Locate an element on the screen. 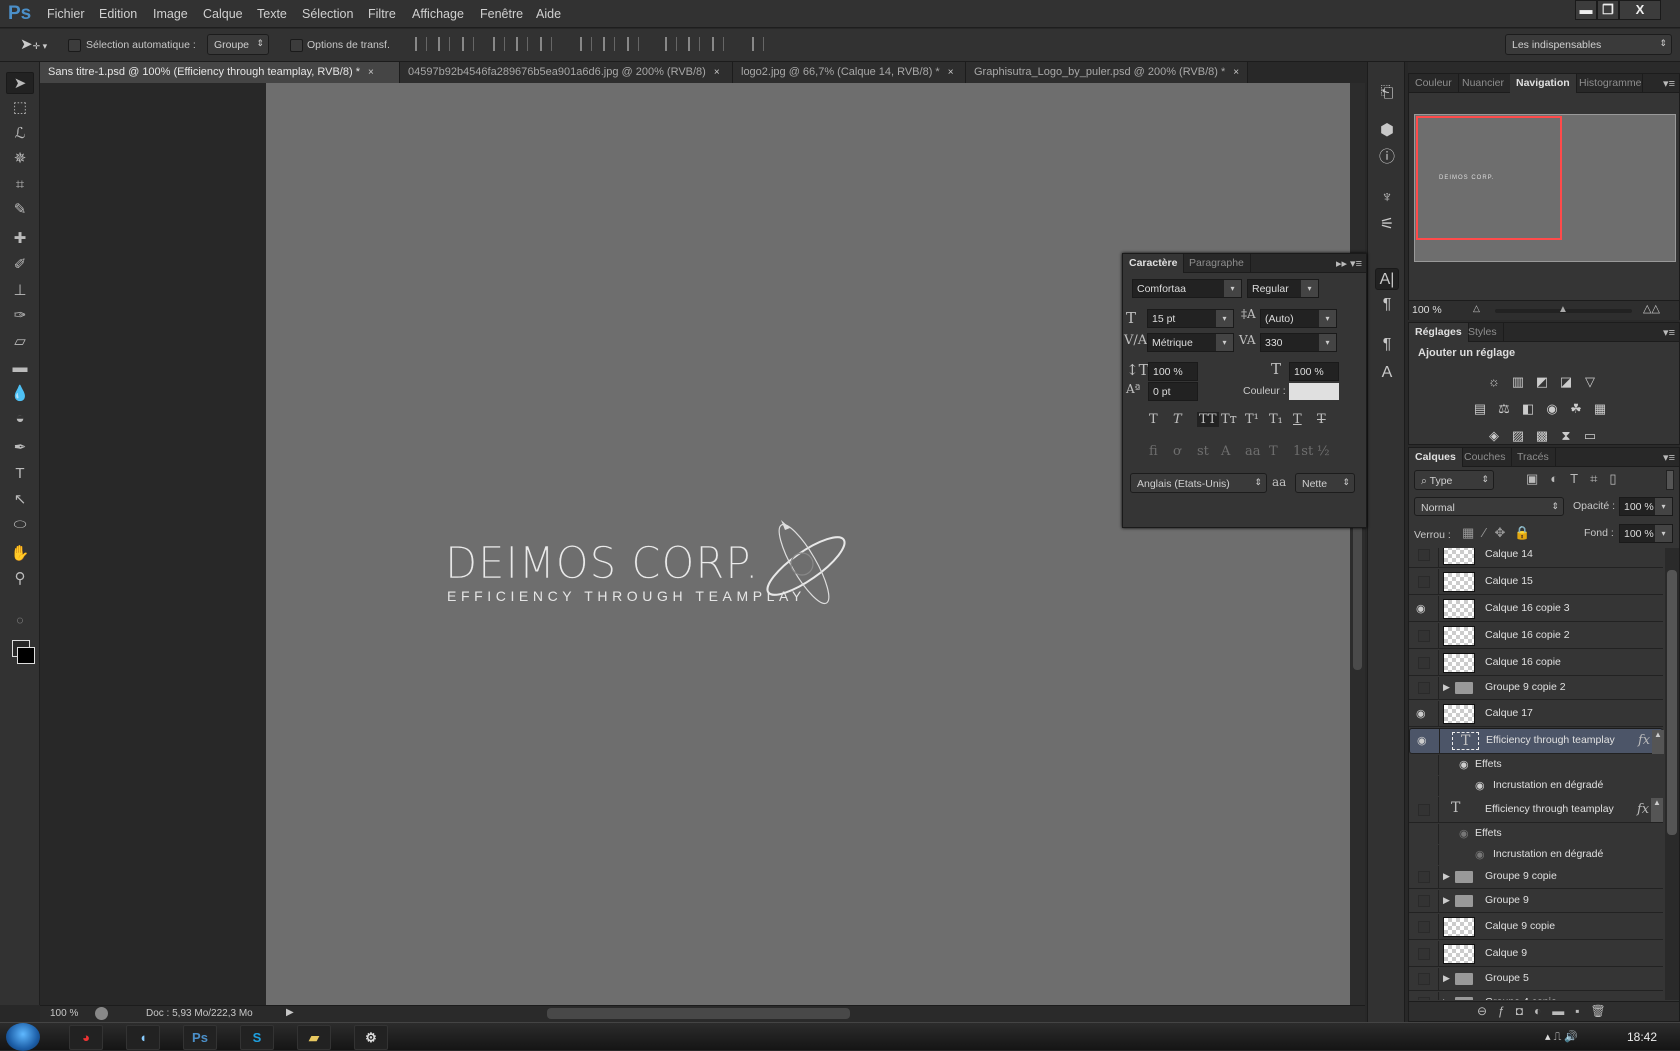 This screenshot has height=1051, width=1680. tab-calques: Calques is located at coordinates (1436, 457).